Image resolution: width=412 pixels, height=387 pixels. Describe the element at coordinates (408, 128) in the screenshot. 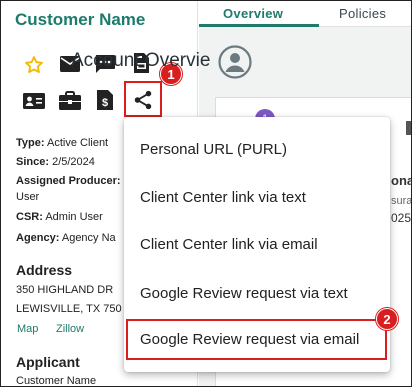

I see `card-edge-marker` at that location.